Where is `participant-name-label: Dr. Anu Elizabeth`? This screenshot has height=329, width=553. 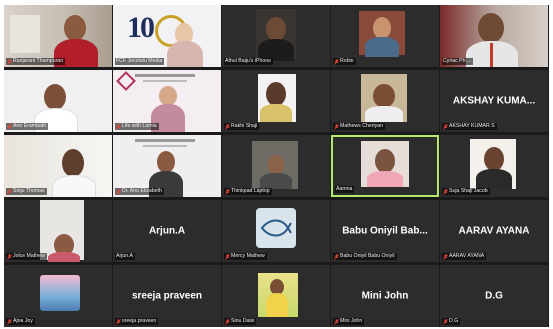
participant-name-label: Dr. Anu Elizabeth is located at coordinates (139, 191).